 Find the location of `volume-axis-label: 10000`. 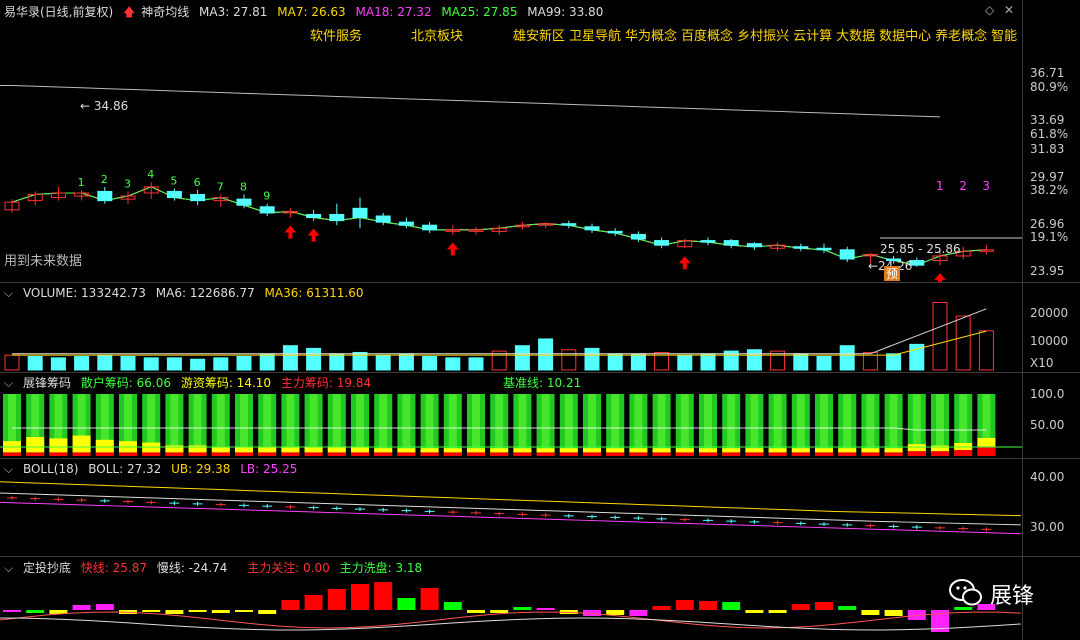

volume-axis-label: 10000 is located at coordinates (1049, 341).